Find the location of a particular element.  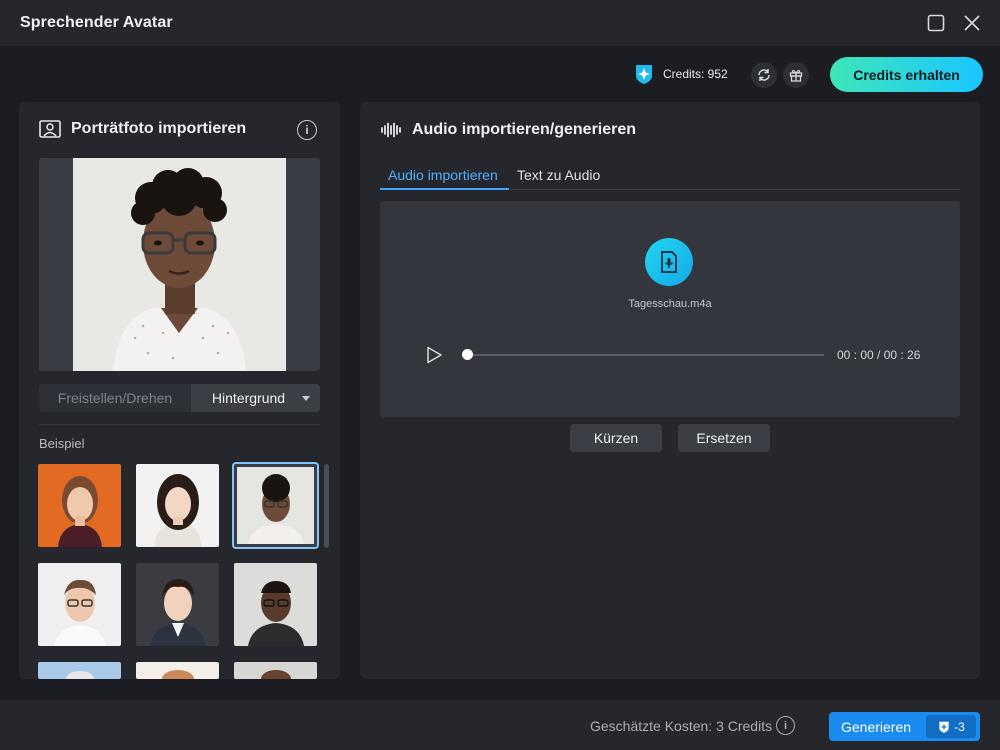

get-credits-button: Credits erhalten is located at coordinates (906, 74).